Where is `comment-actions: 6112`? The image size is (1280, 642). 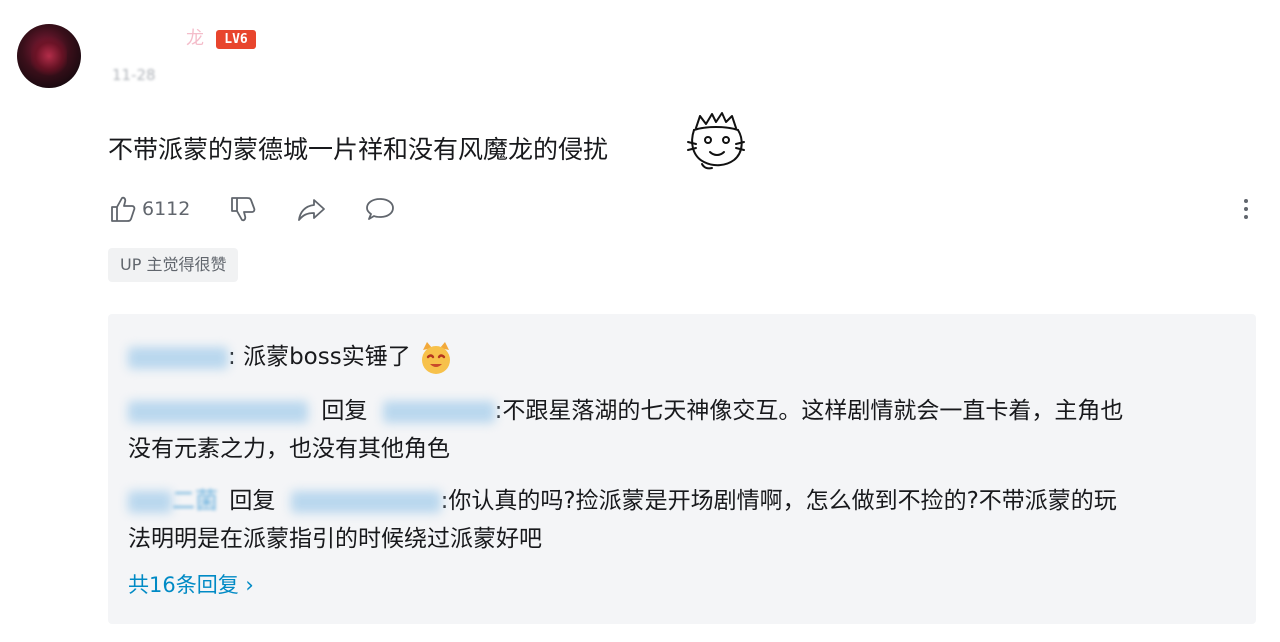 comment-actions: 6112 is located at coordinates (252, 209).